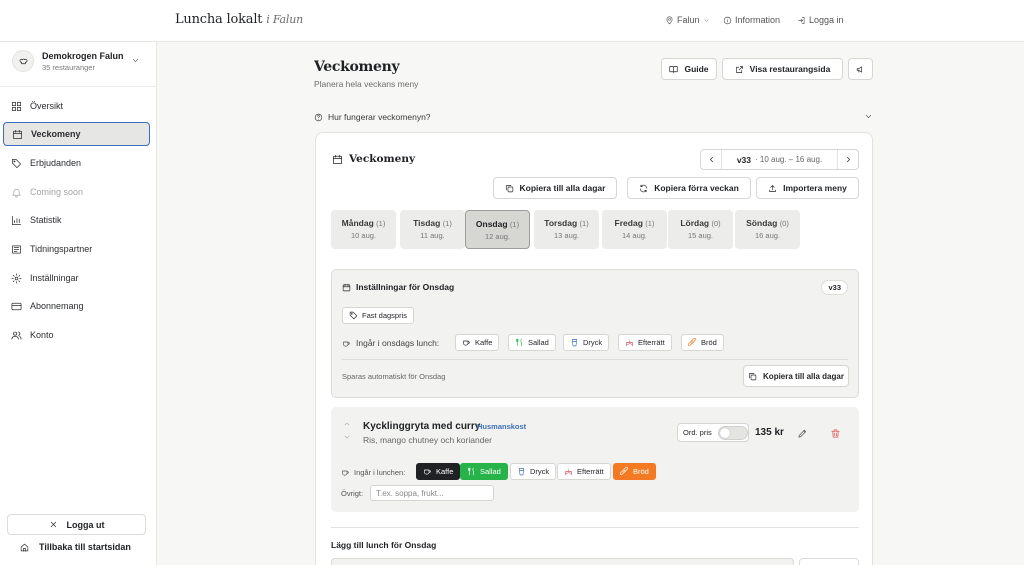  I want to click on include-brod-toggle: Bröd, so click(702, 342).